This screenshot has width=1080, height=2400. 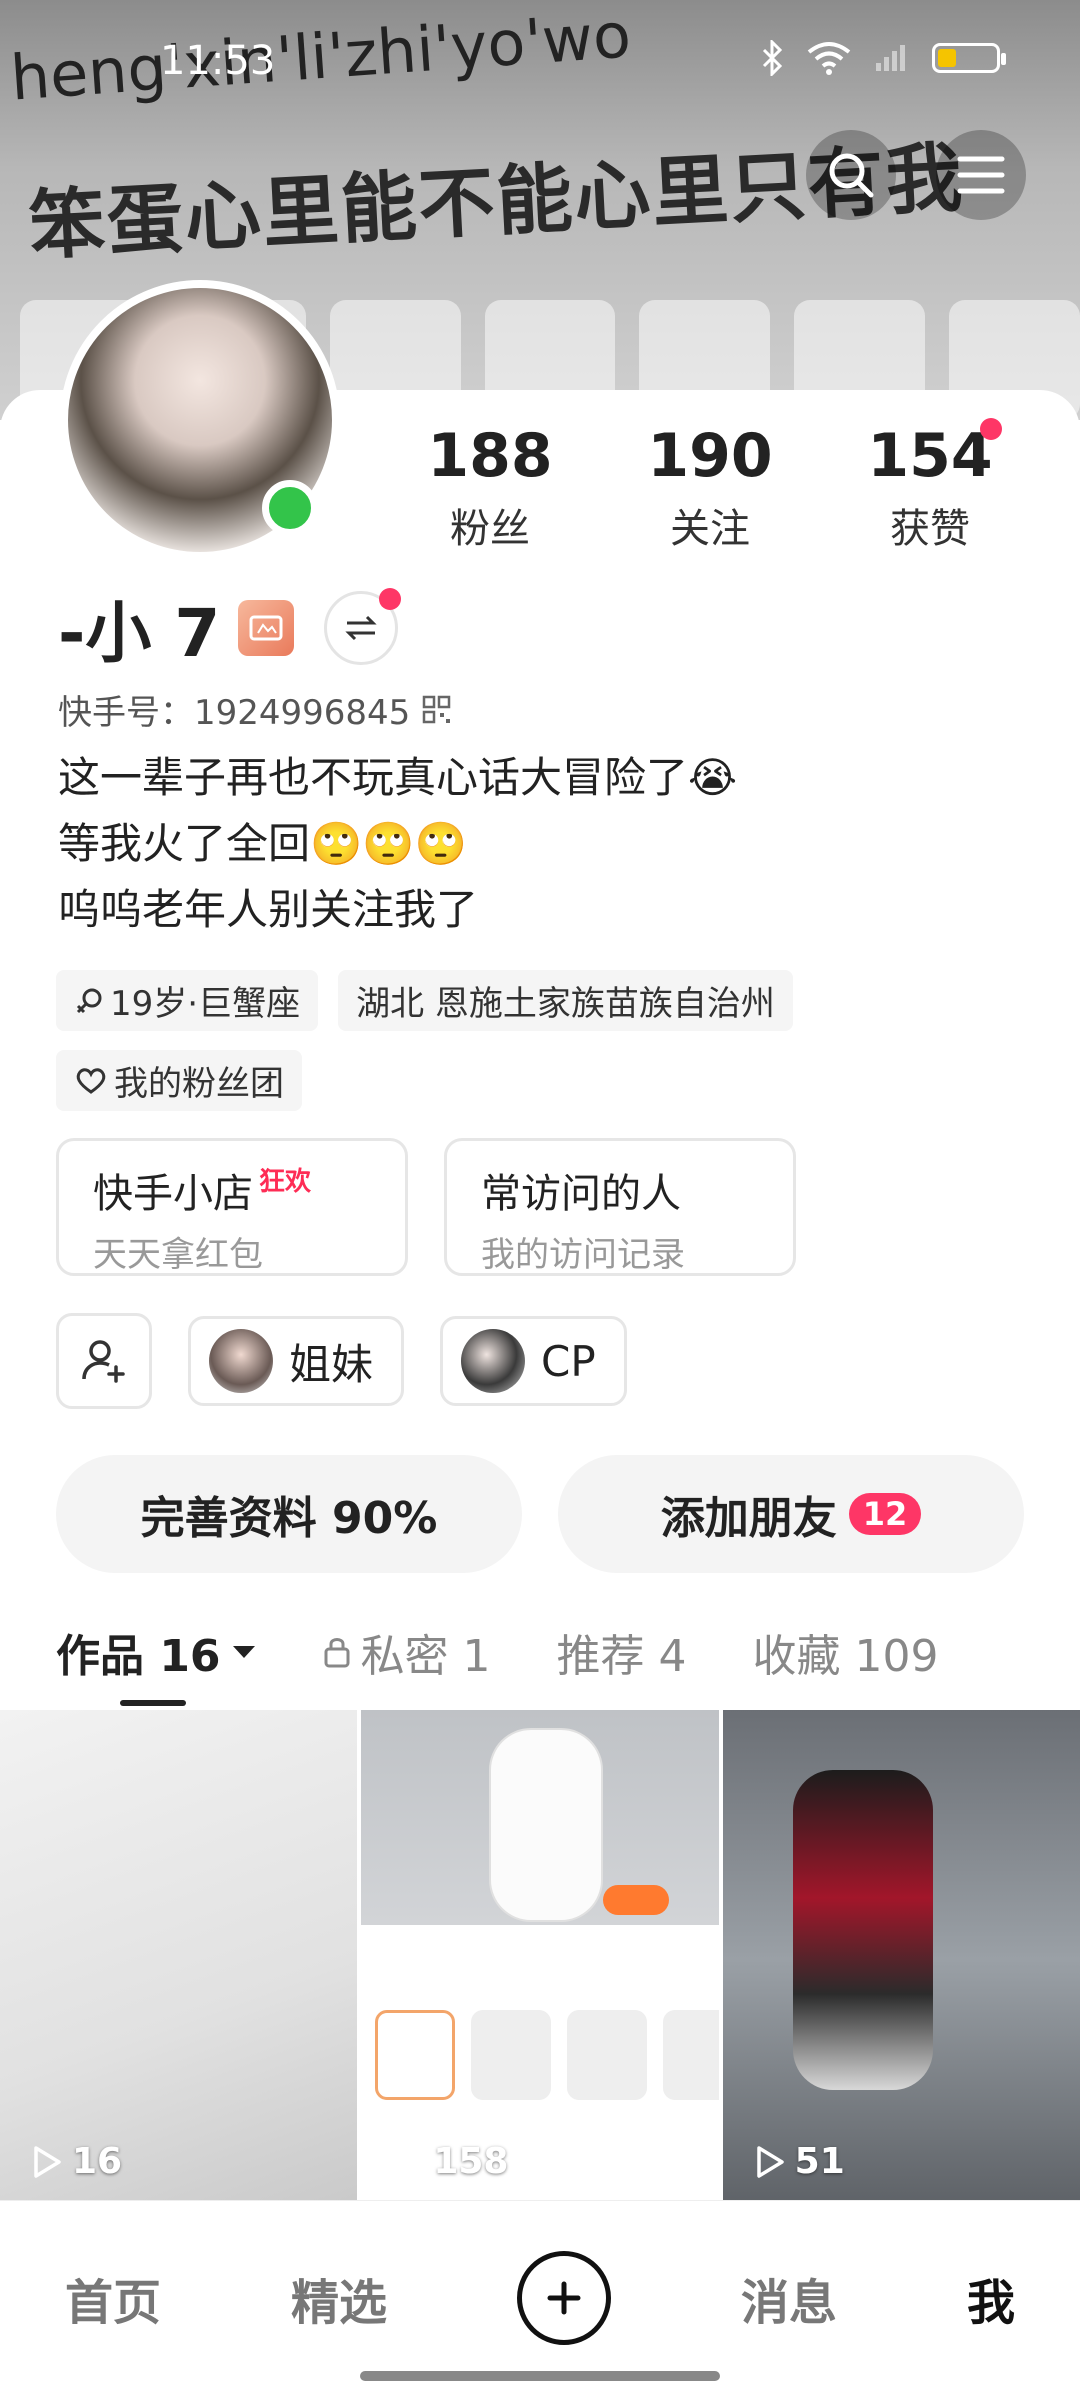 I want to click on fan-group-text: 我的粉丝团, so click(x=199, y=1084).